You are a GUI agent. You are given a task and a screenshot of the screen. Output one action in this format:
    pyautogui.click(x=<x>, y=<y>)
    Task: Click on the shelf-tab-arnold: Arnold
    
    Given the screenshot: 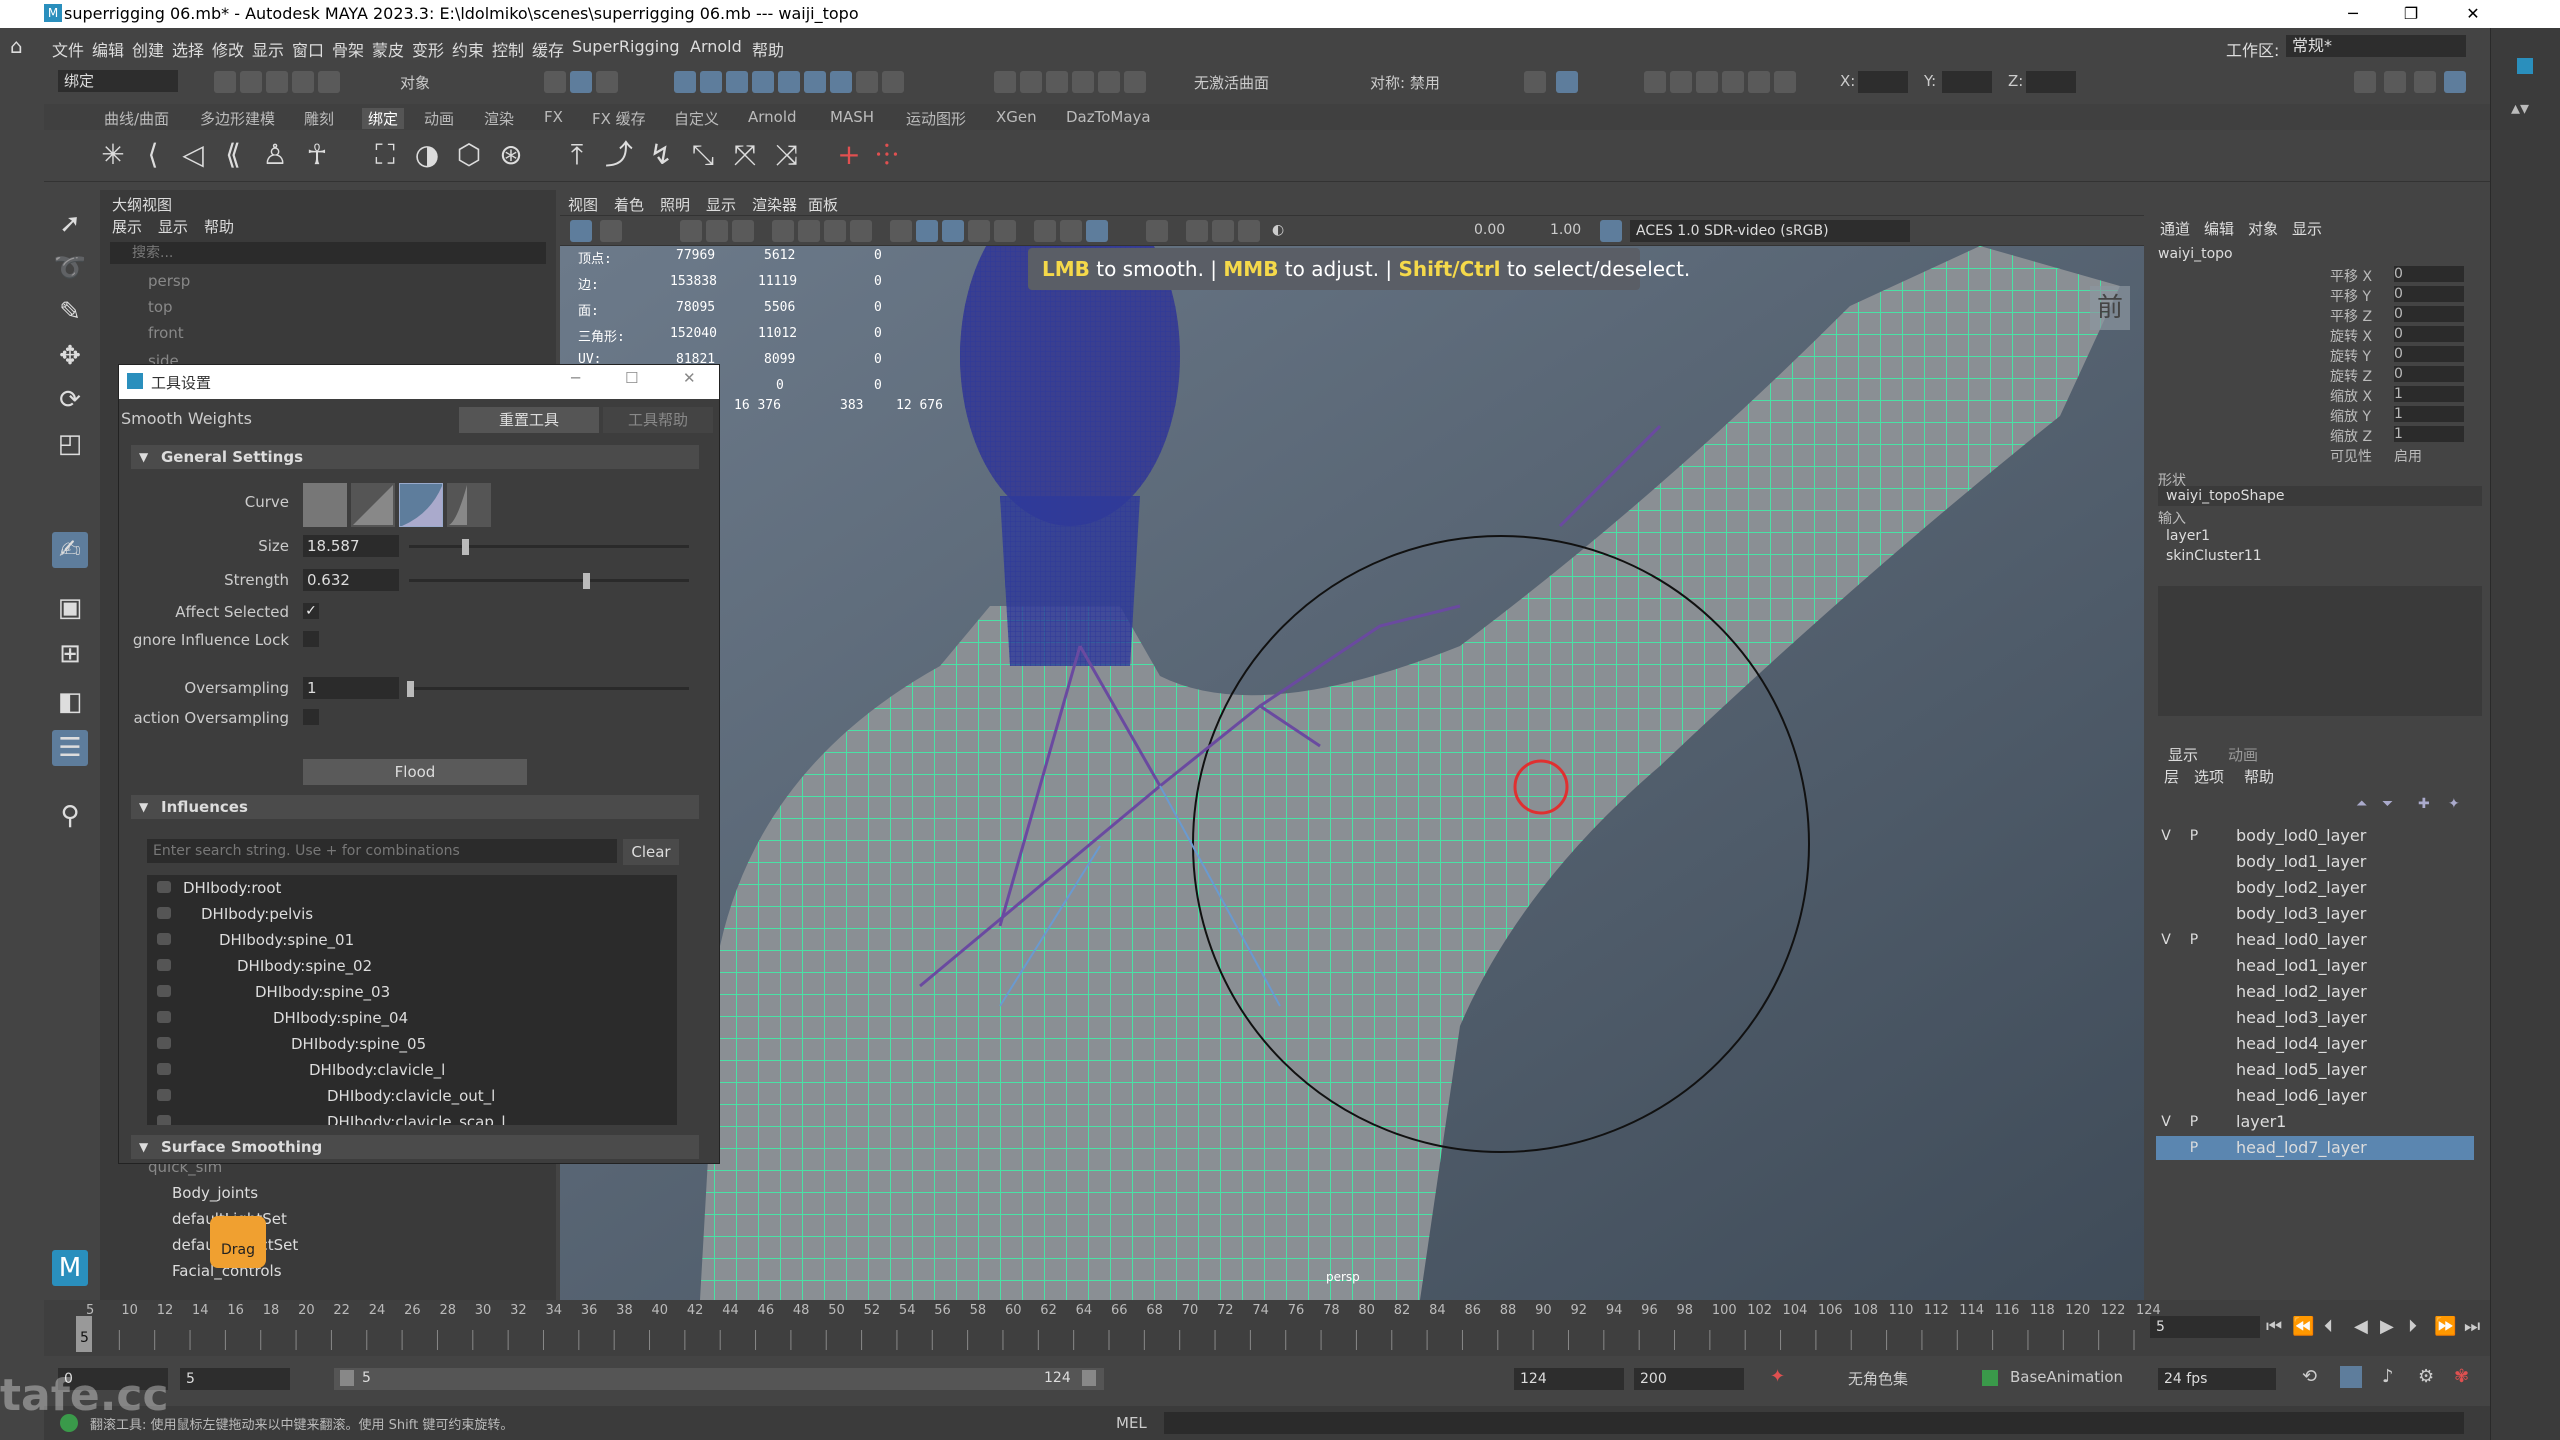 What is the action you would take?
    pyautogui.click(x=772, y=117)
    